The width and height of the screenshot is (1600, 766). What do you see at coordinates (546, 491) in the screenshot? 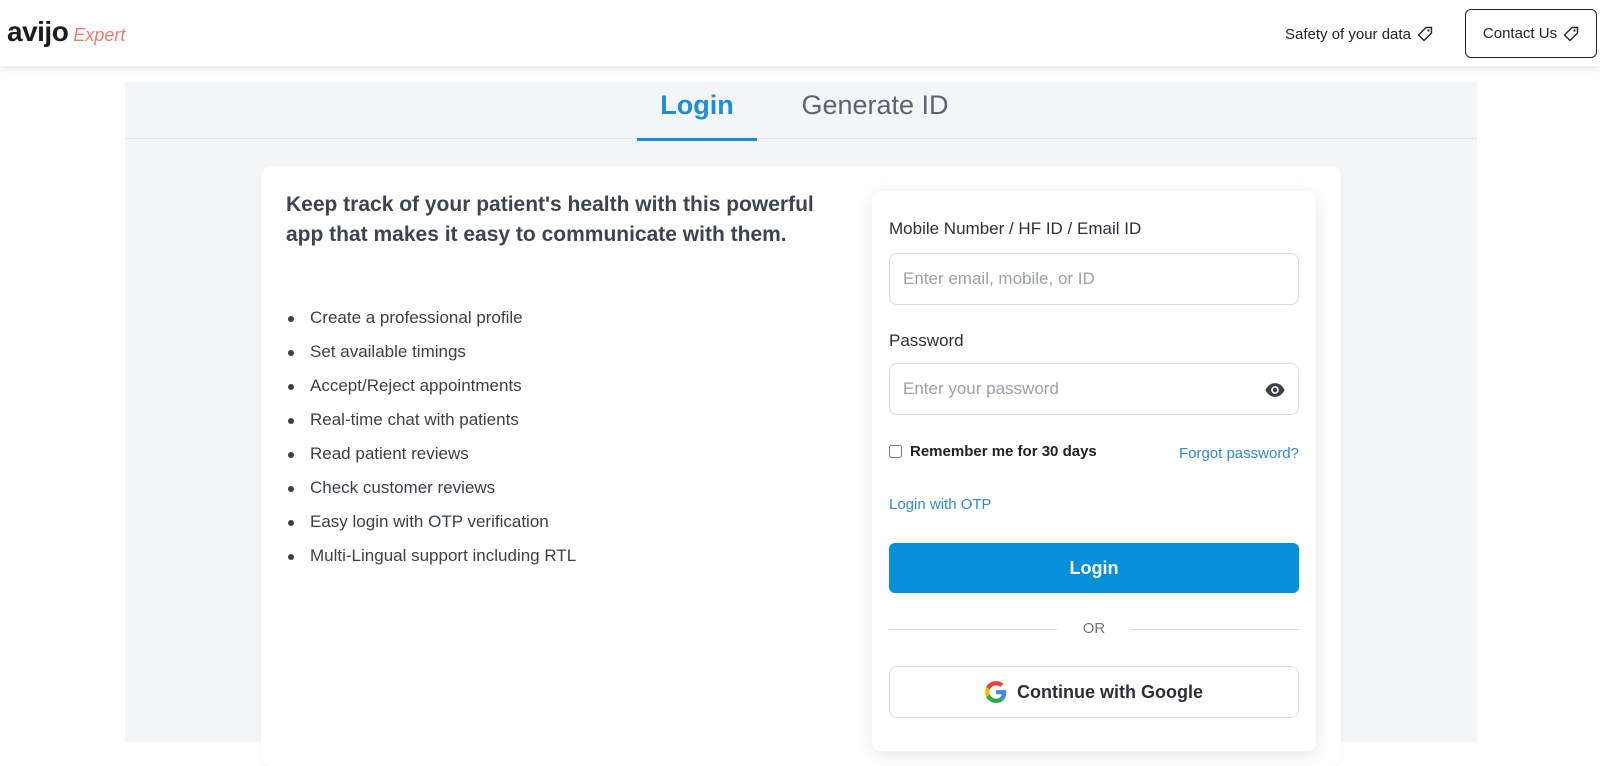
I see `list-item: Check customer reviews` at bounding box center [546, 491].